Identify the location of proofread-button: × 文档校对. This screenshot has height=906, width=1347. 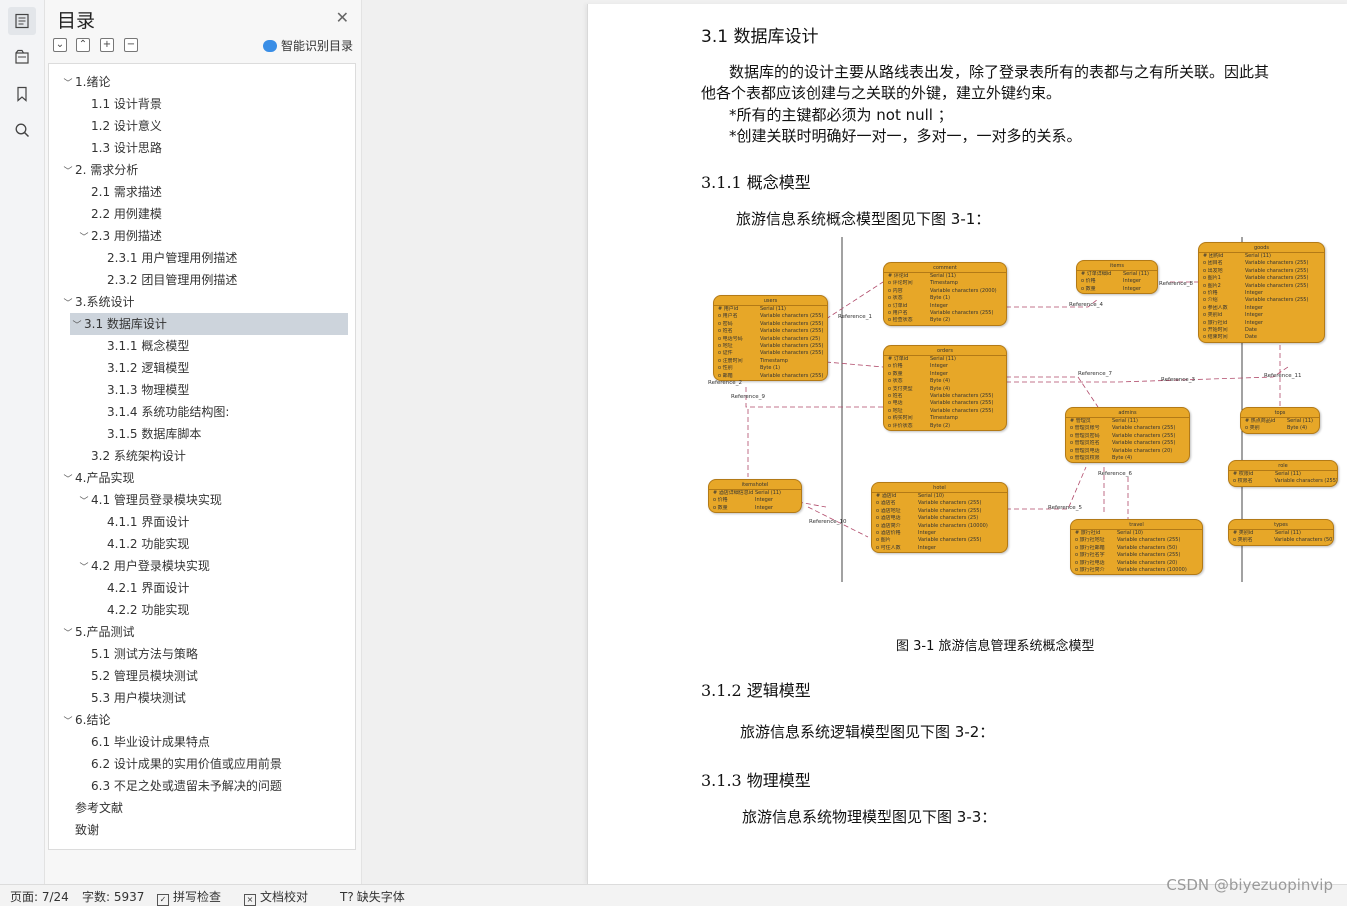
(276, 897).